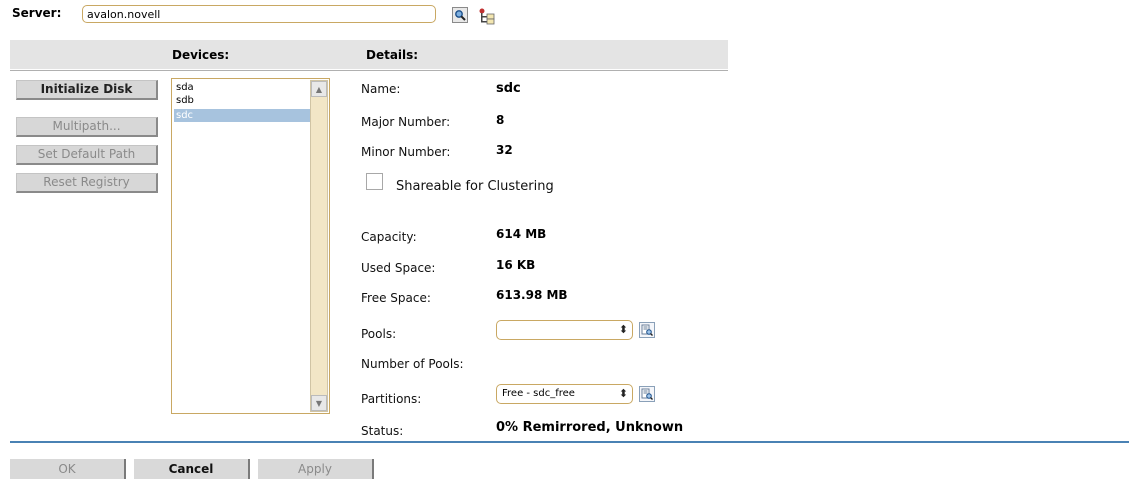  What do you see at coordinates (68, 469) in the screenshot?
I see `ok-button: OK` at bounding box center [68, 469].